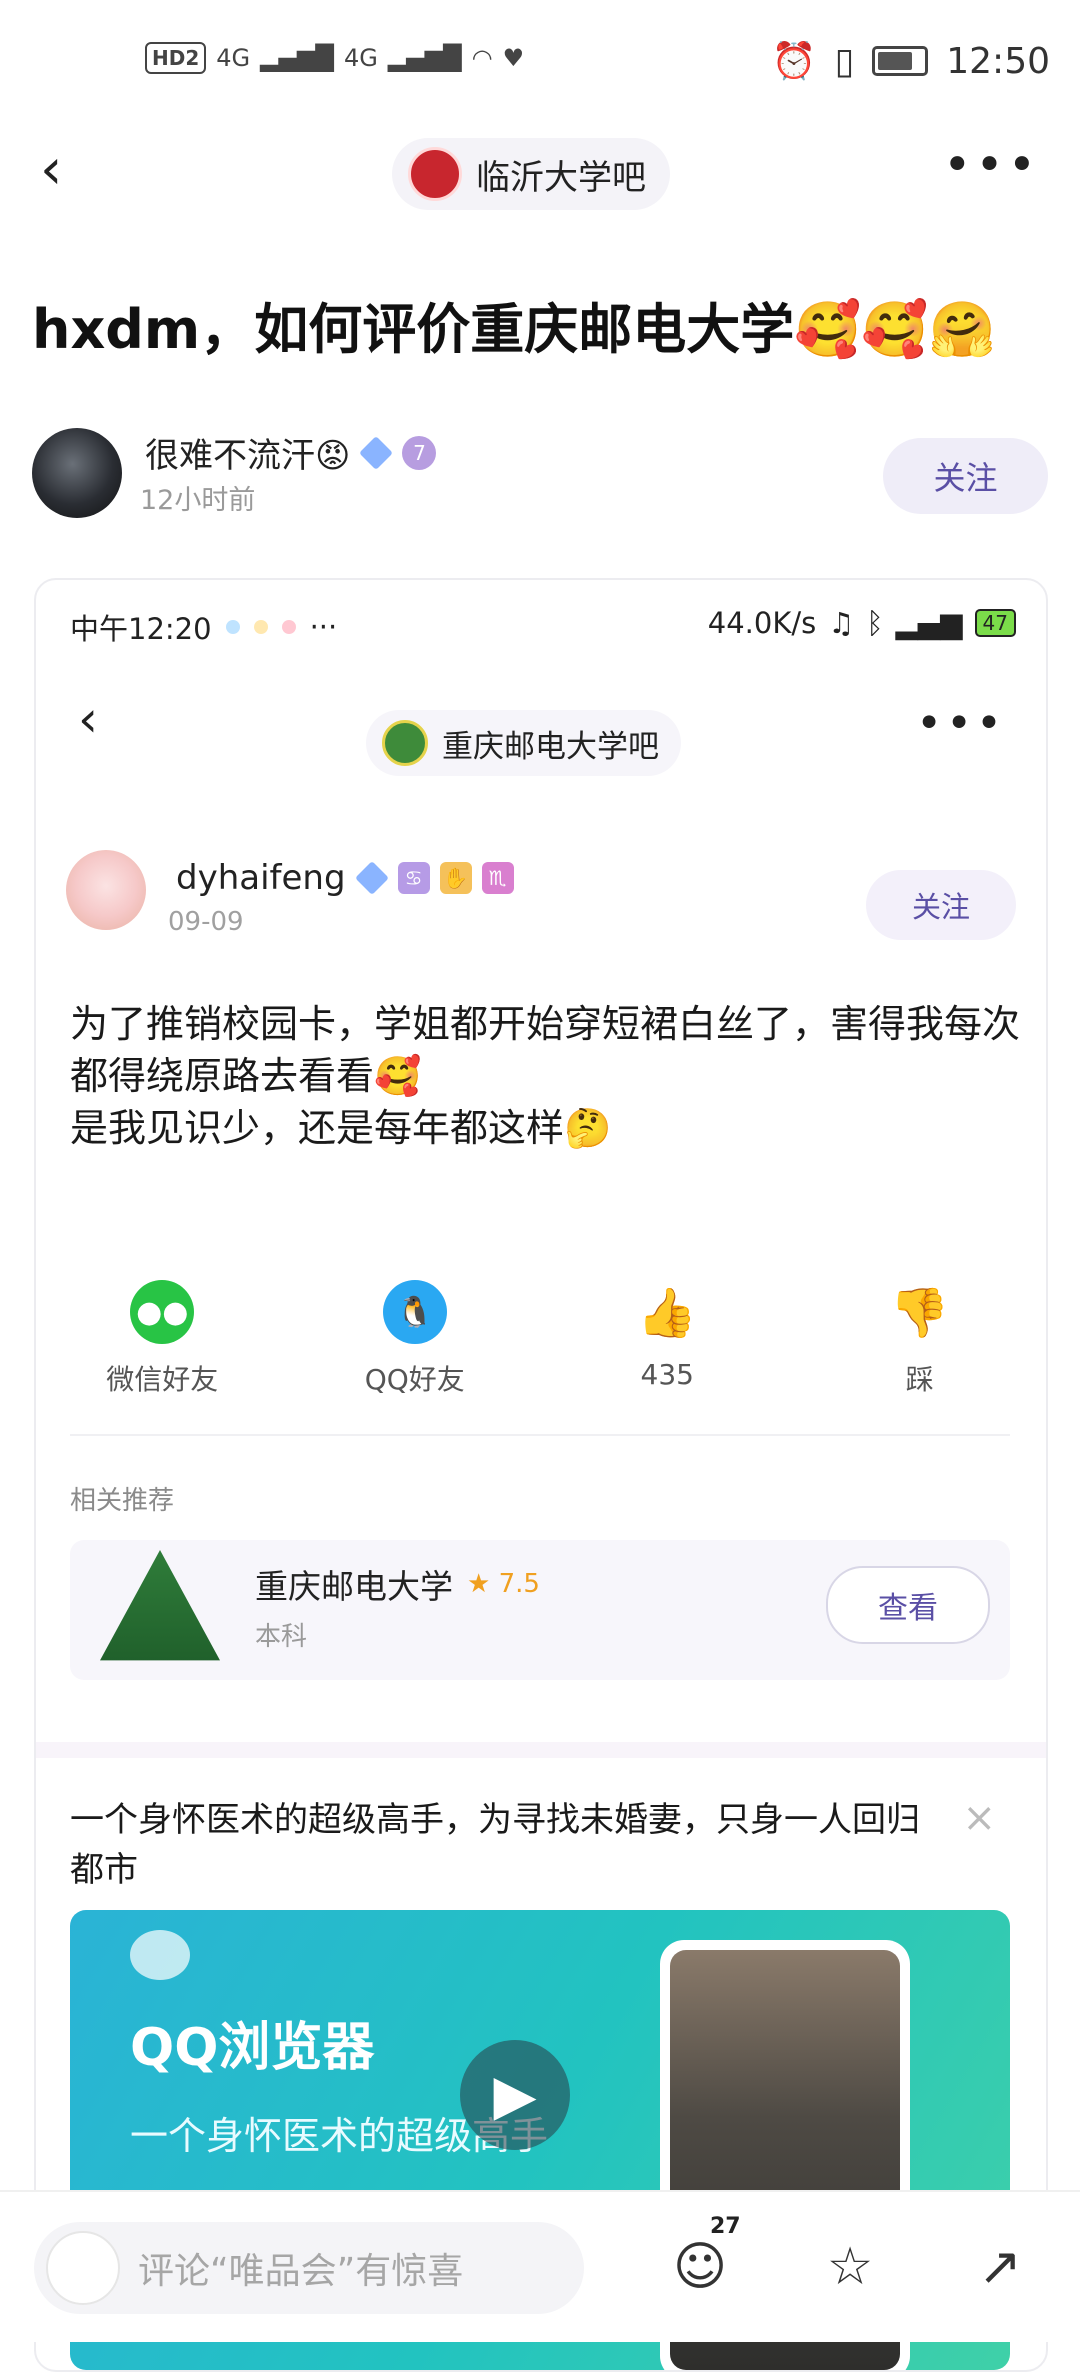  What do you see at coordinates (908, 1605) in the screenshot?
I see `view-button: 查看` at bounding box center [908, 1605].